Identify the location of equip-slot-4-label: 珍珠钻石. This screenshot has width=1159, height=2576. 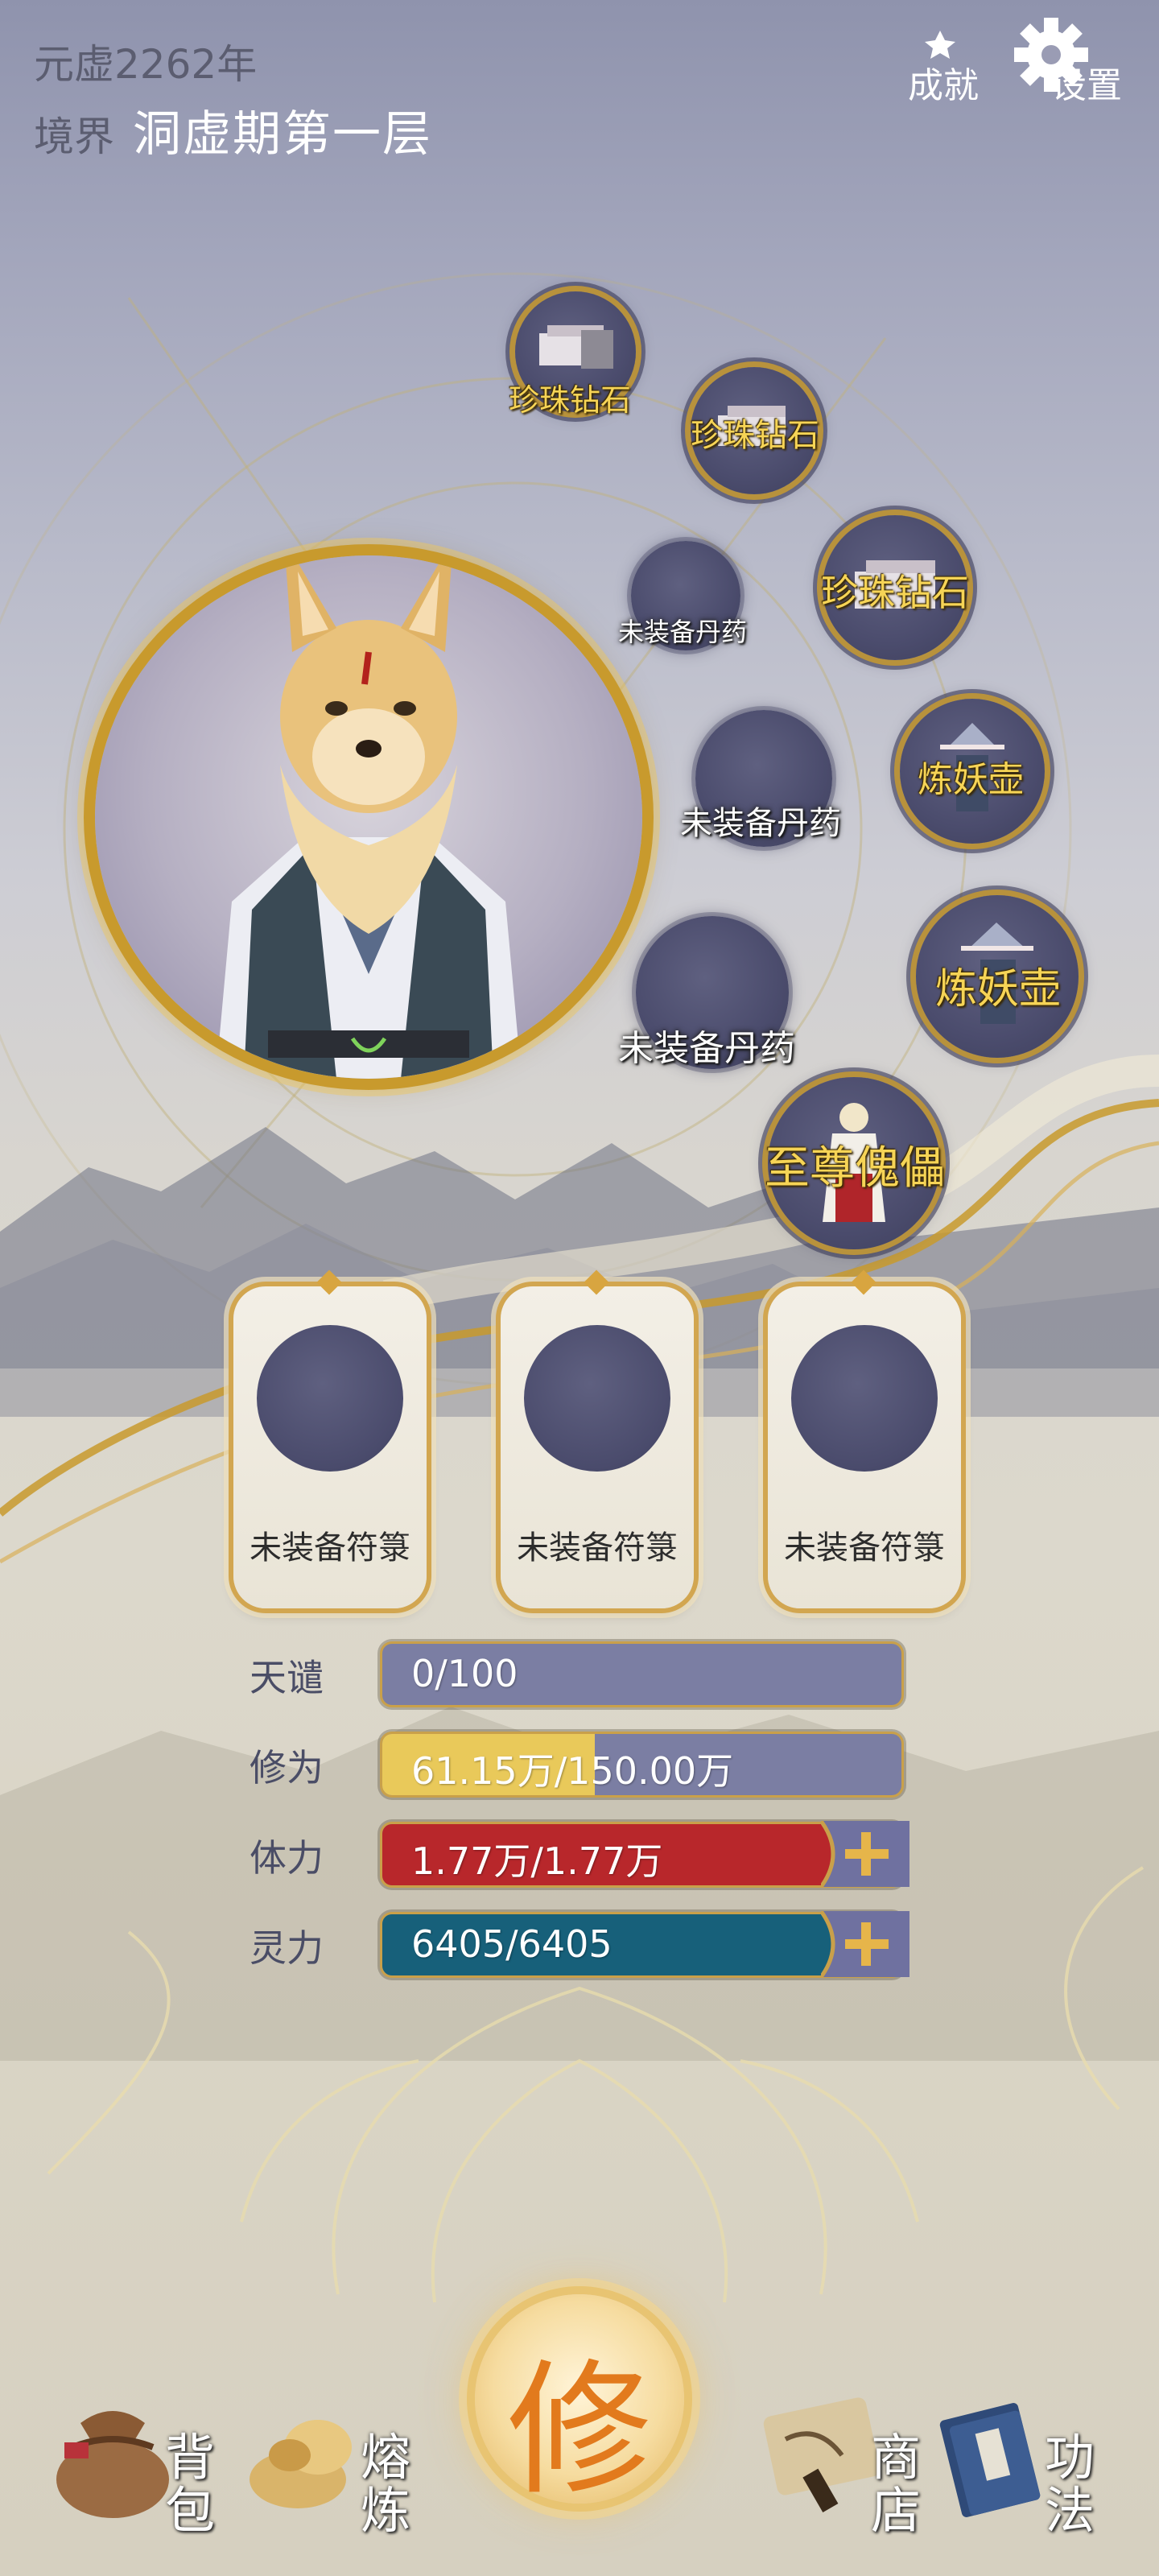
(895, 592).